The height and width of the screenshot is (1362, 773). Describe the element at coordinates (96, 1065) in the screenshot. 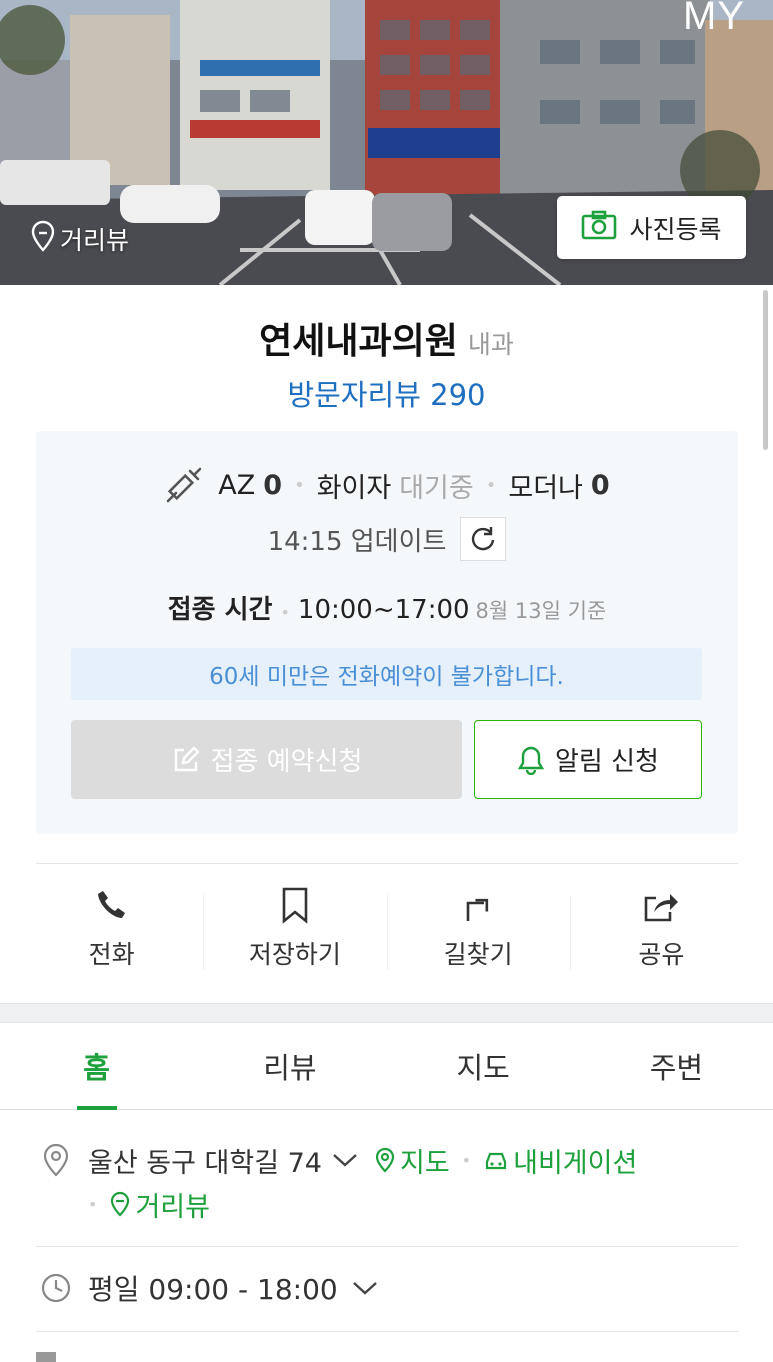

I see `tab-home: 홈` at that location.